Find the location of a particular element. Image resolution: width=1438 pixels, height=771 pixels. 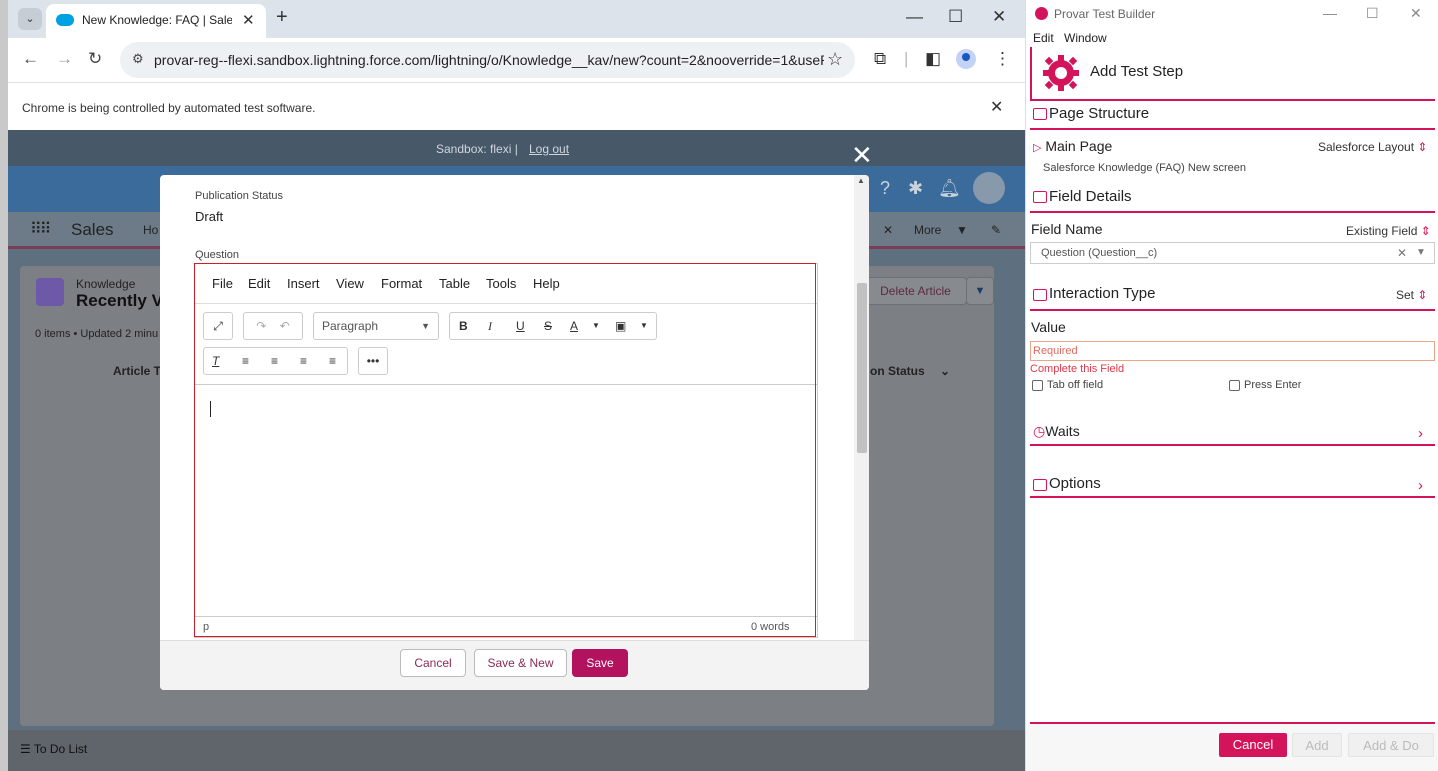

back-icon: ← is located at coordinates (30, 59).